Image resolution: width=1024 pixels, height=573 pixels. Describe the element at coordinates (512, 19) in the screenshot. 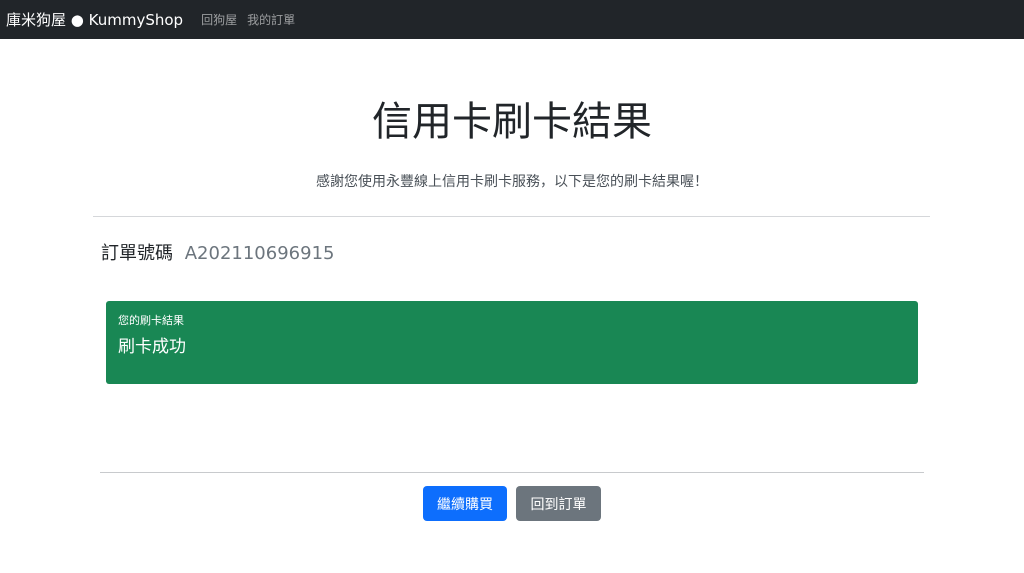

I see `top-navbar: 庫米狗屋 ● KummyShop 回狗屋 我的訂單` at that location.